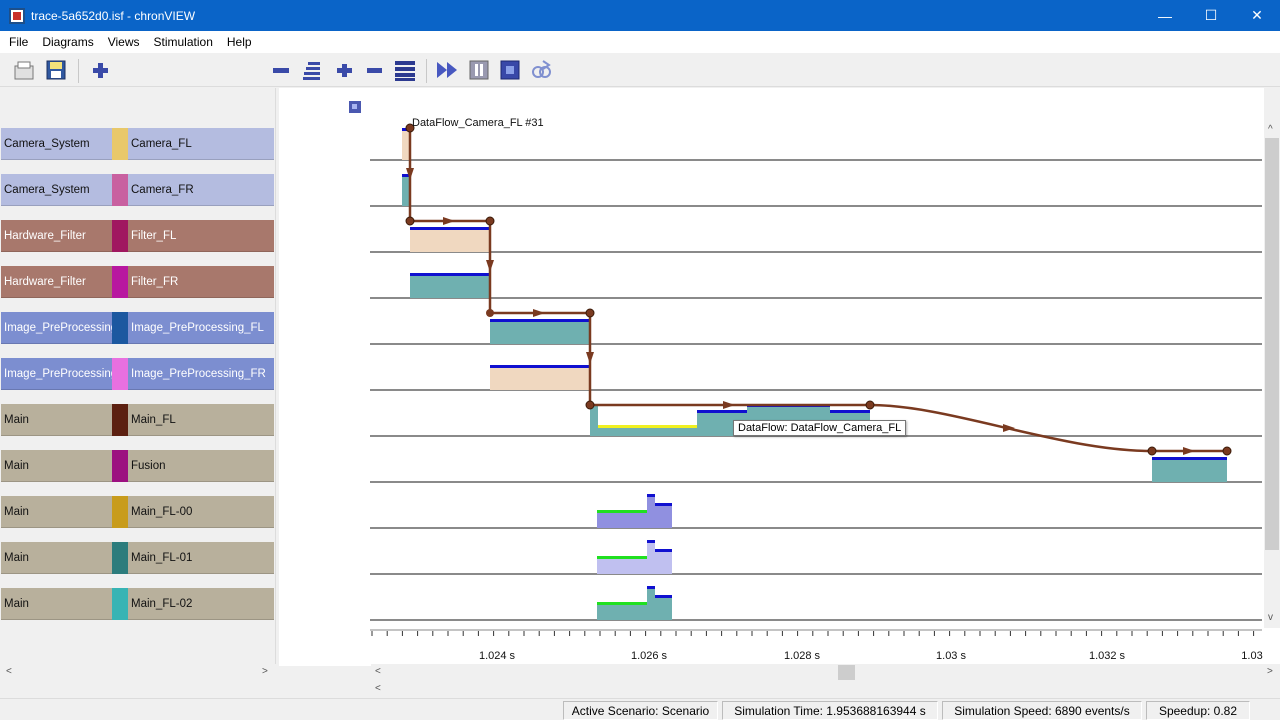  What do you see at coordinates (540, 377) in the screenshot?
I see `bar-preproc-fr` at bounding box center [540, 377].